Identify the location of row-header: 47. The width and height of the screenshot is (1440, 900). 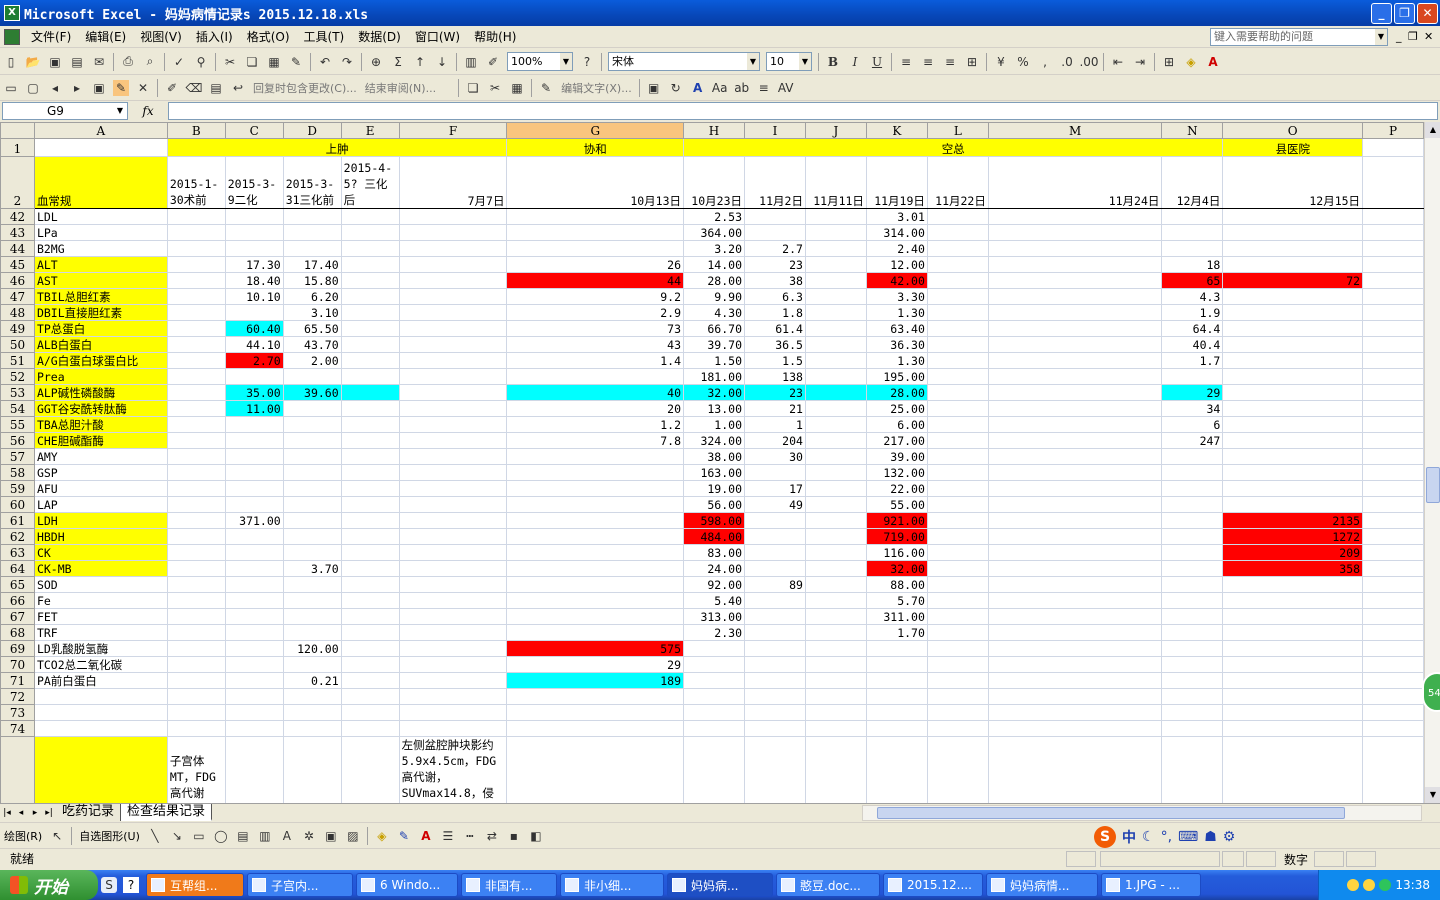
(17, 296).